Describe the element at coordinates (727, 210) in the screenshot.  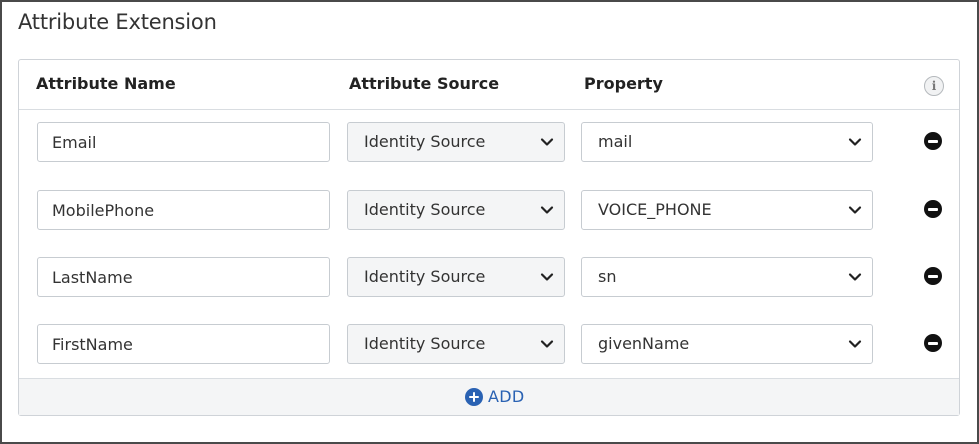
I see `property-select: VOICE_PHONE` at that location.